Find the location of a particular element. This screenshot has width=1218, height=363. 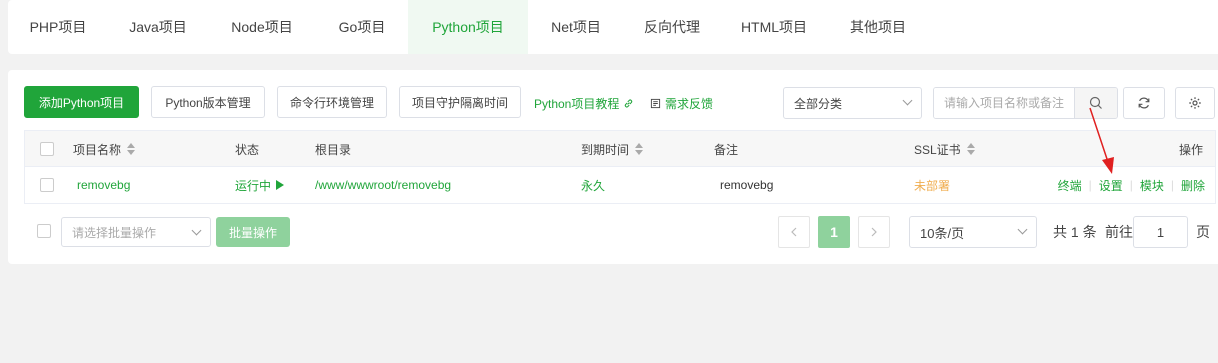

settings-button is located at coordinates (1195, 103).